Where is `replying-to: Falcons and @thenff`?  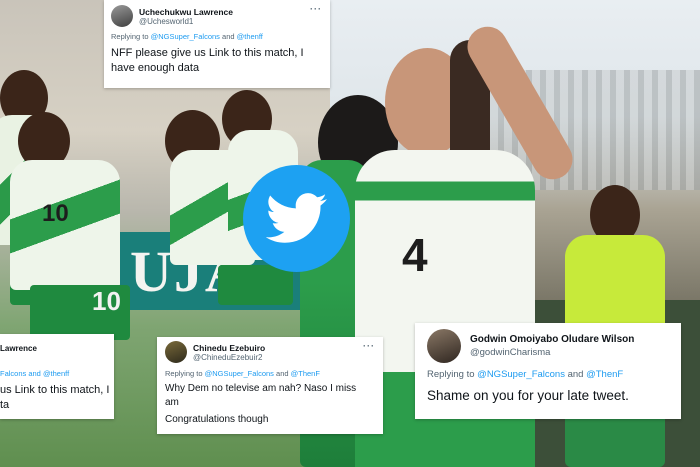 replying-to: Falcons and @thenff is located at coordinates (34, 373).